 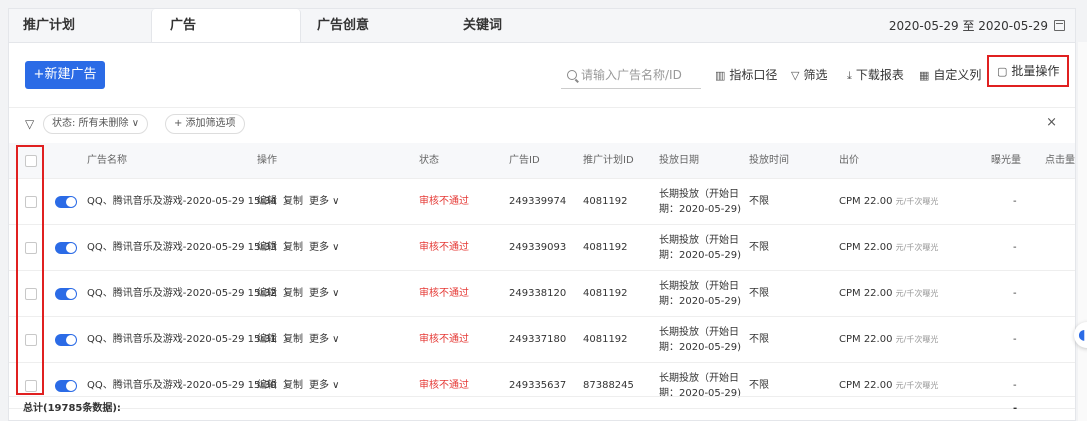 I want to click on metric-scope-button: ▥ 指标口径, so click(x=746, y=75).